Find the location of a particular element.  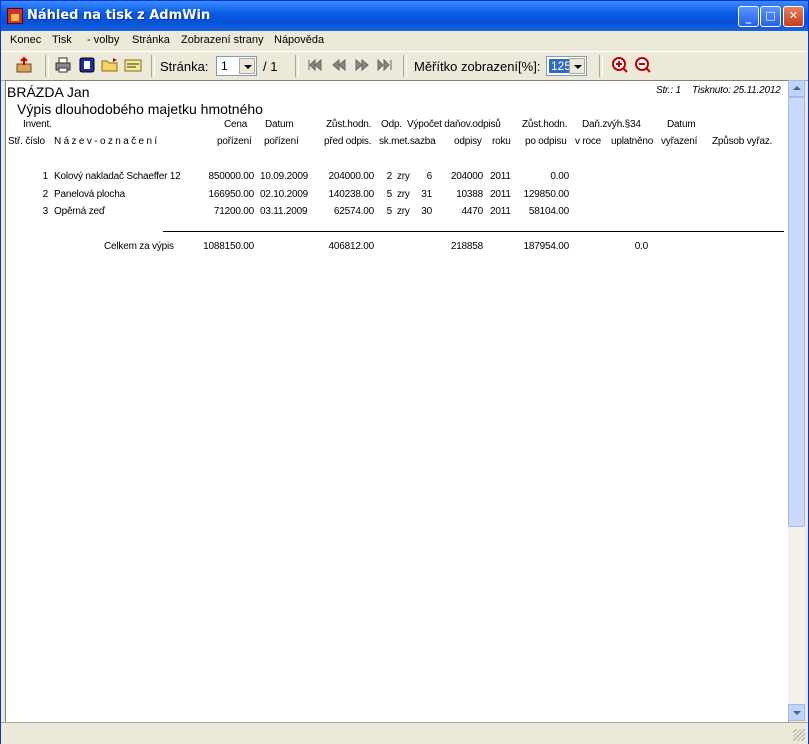

minimize-button: _ is located at coordinates (748, 16).